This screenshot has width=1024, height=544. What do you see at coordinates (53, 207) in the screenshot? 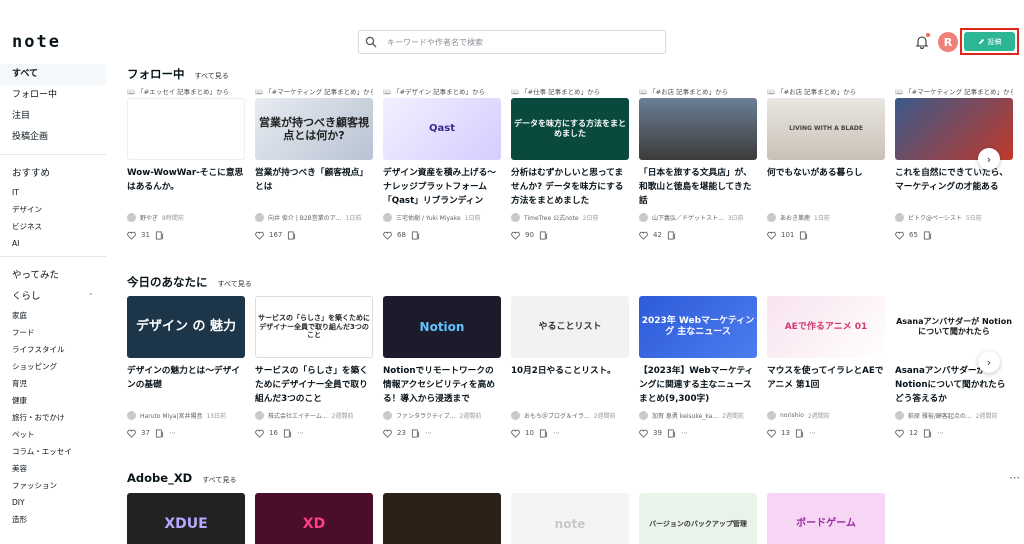
I see `sidebar-item-design: デザイン` at bounding box center [53, 207].